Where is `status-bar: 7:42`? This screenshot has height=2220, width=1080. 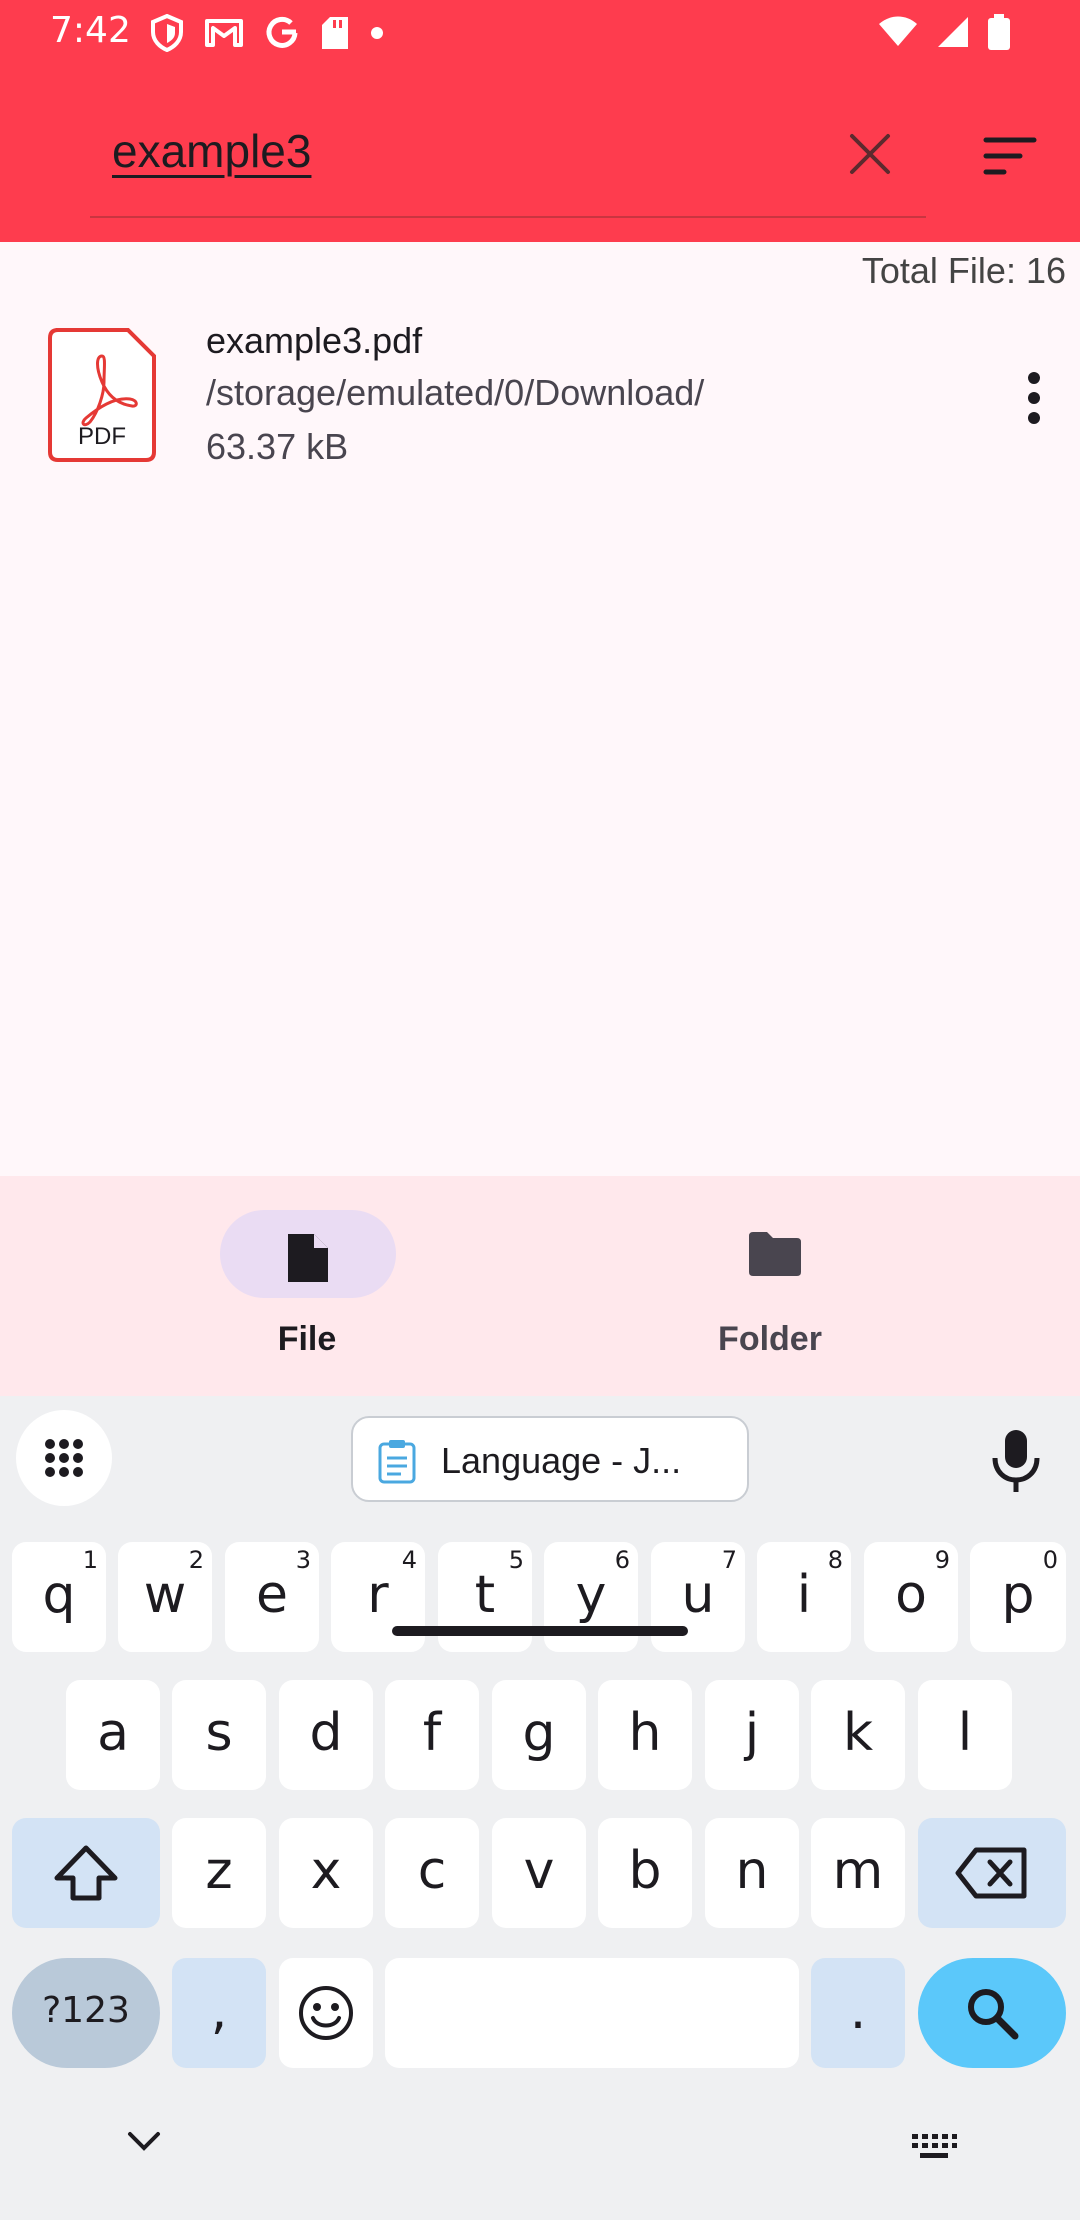
status-bar: 7:42 is located at coordinates (540, 33).